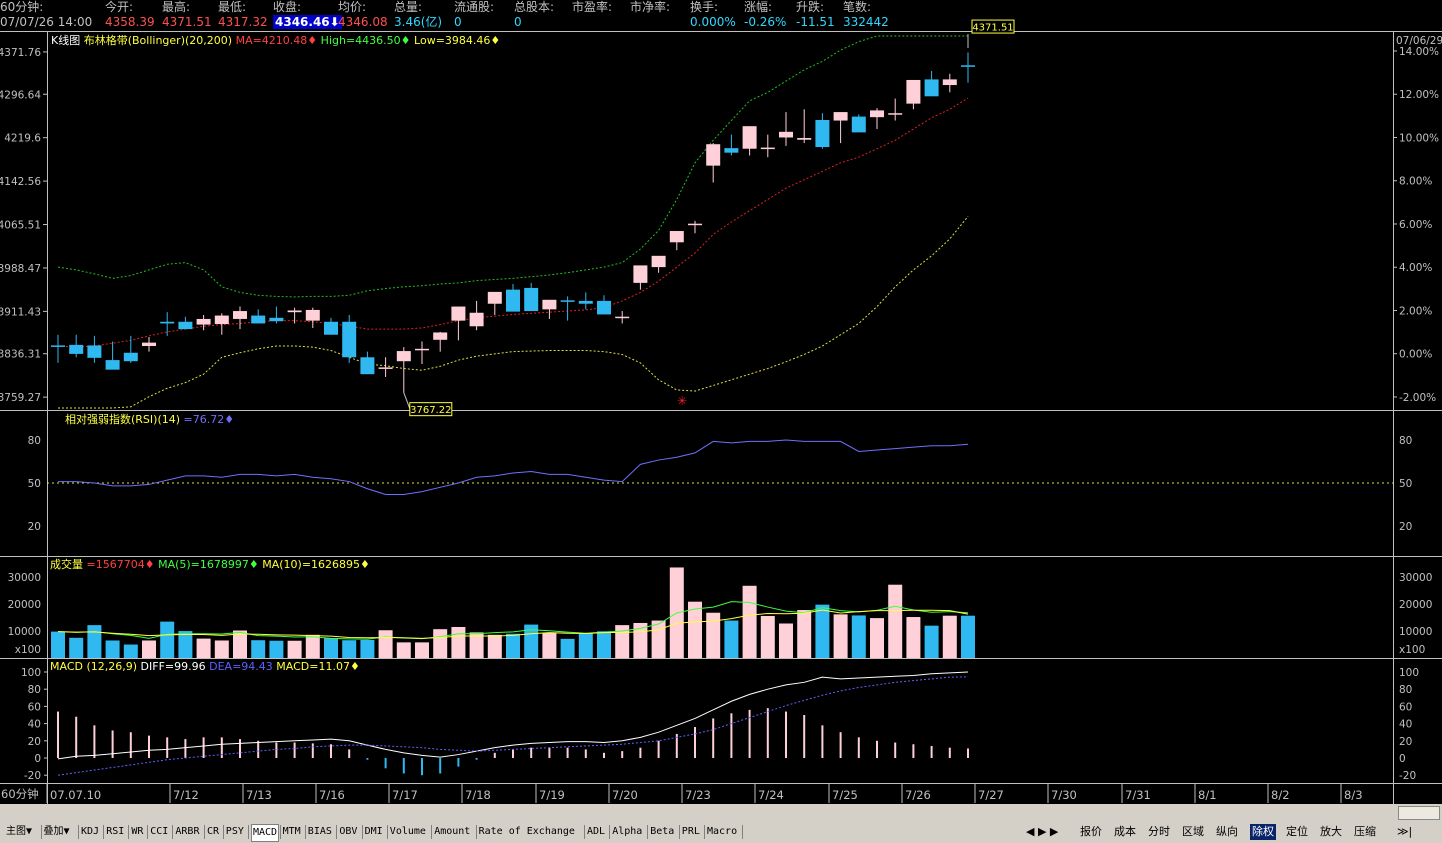  I want to click on price-tick-label: 3836.31, so click(20, 355).